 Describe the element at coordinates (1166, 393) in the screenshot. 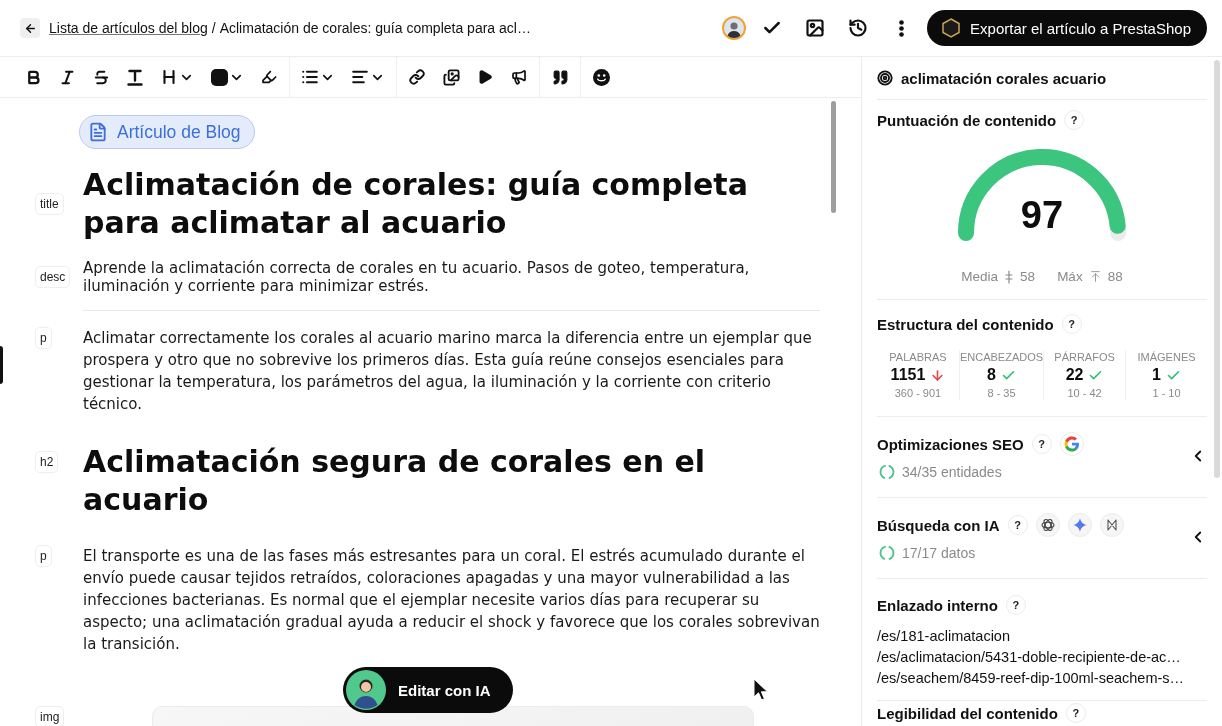

I see `metric-range: 1 - 10` at that location.